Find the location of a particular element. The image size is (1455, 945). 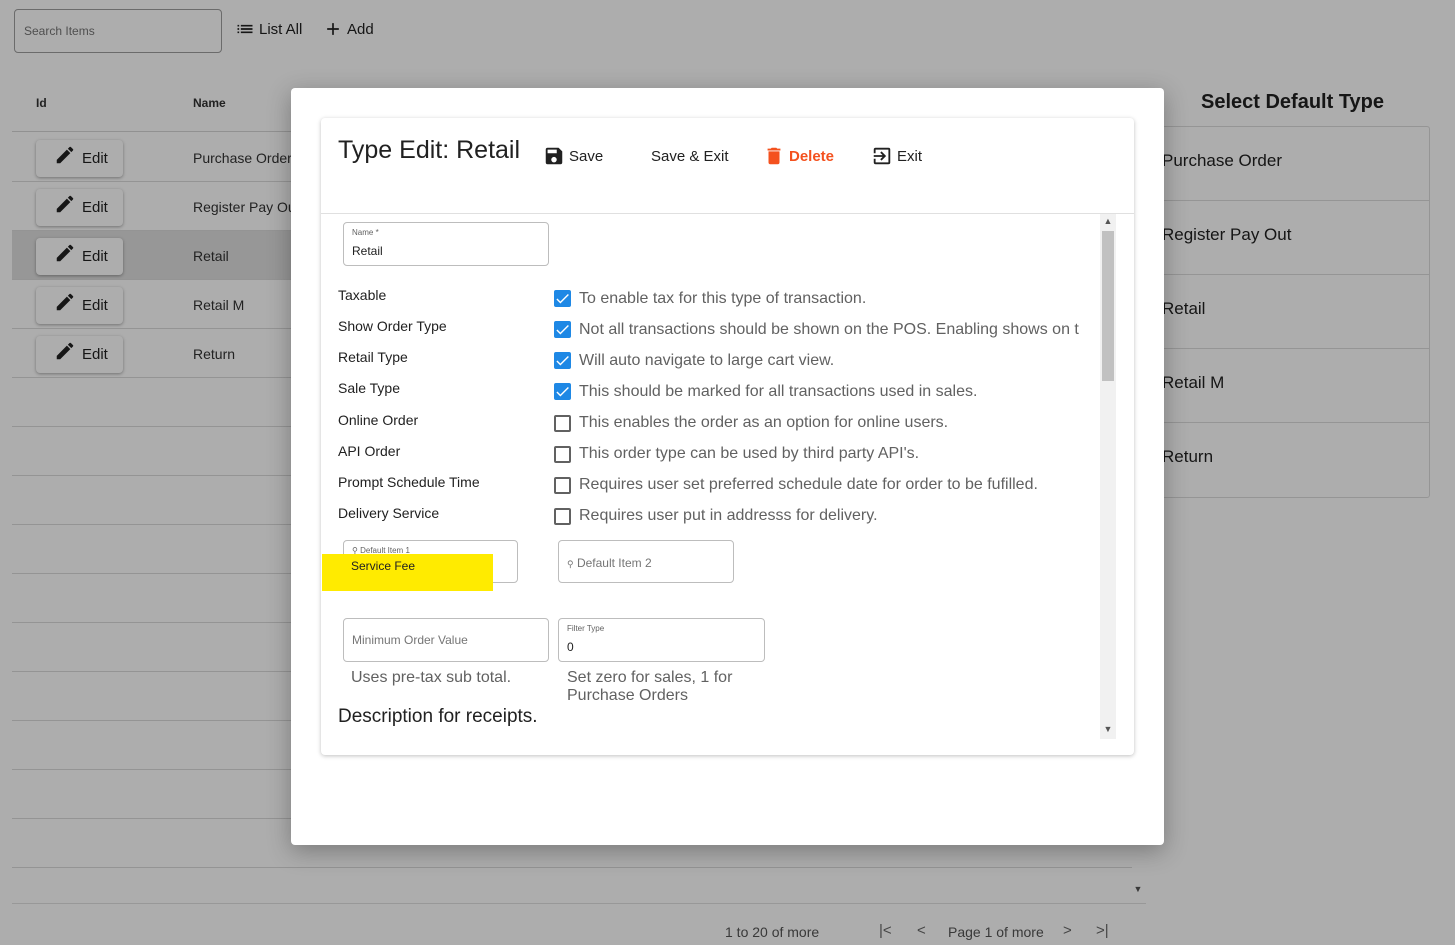

save-button: Save is located at coordinates (573, 156).